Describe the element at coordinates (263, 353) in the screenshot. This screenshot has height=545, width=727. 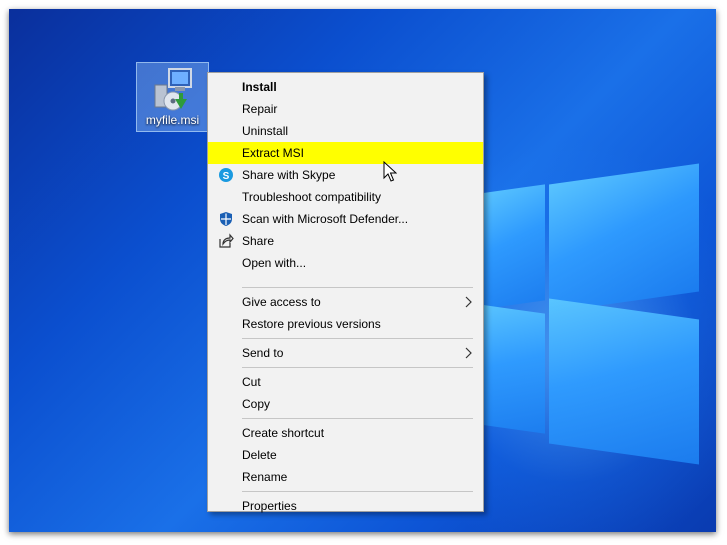
I see `menu-item-label: Send to` at that location.